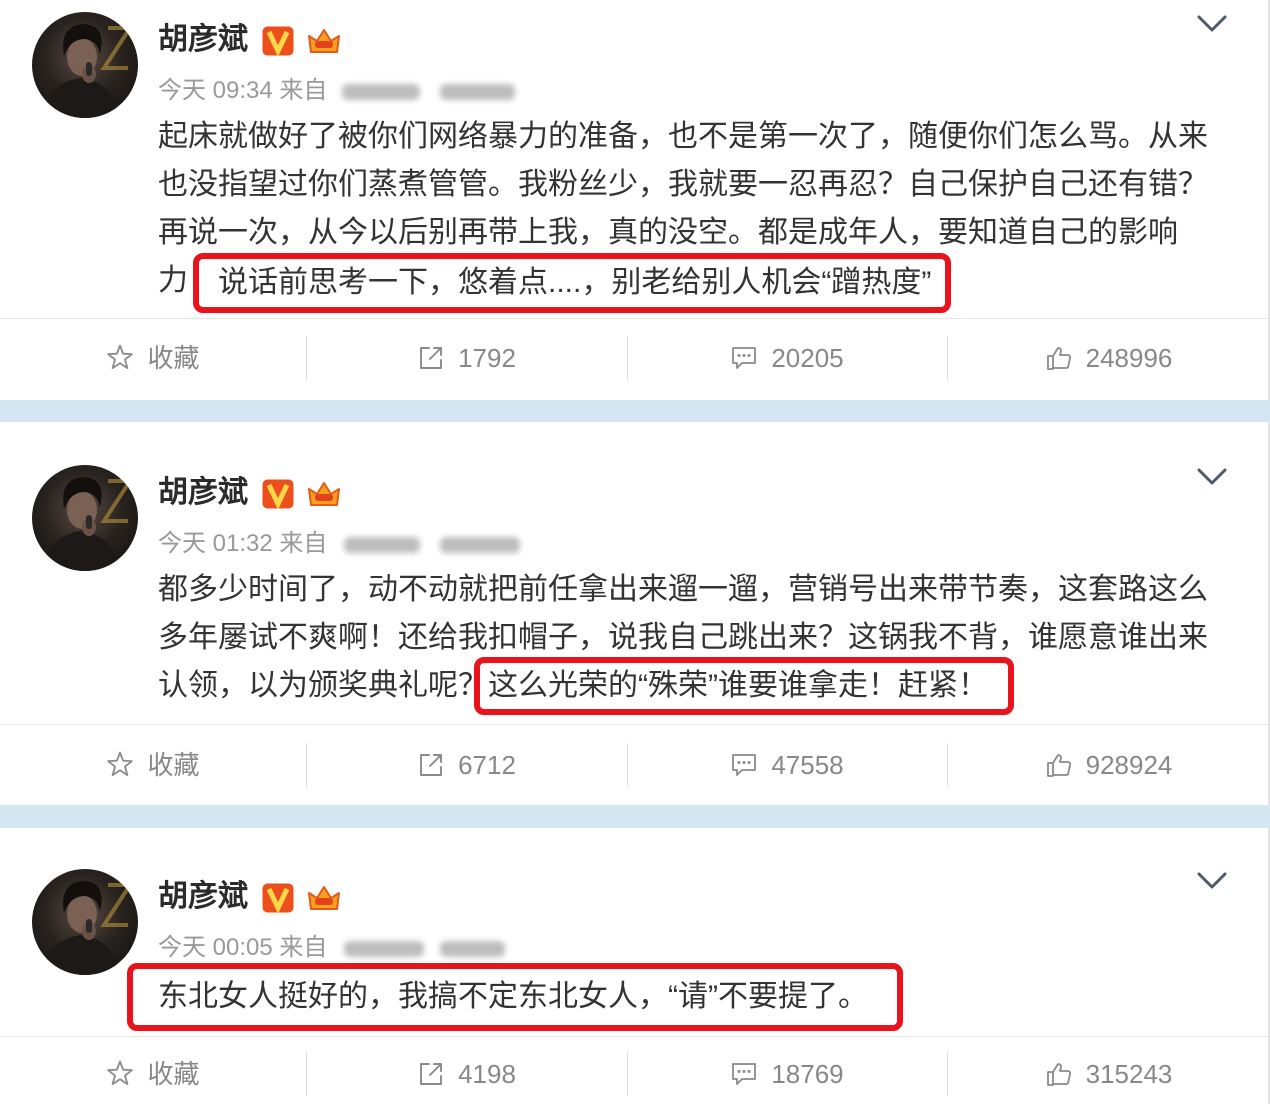 Image resolution: width=1270 pixels, height=1104 pixels. I want to click on action-bar: 收藏 1792 20205 248996, so click(634, 358).